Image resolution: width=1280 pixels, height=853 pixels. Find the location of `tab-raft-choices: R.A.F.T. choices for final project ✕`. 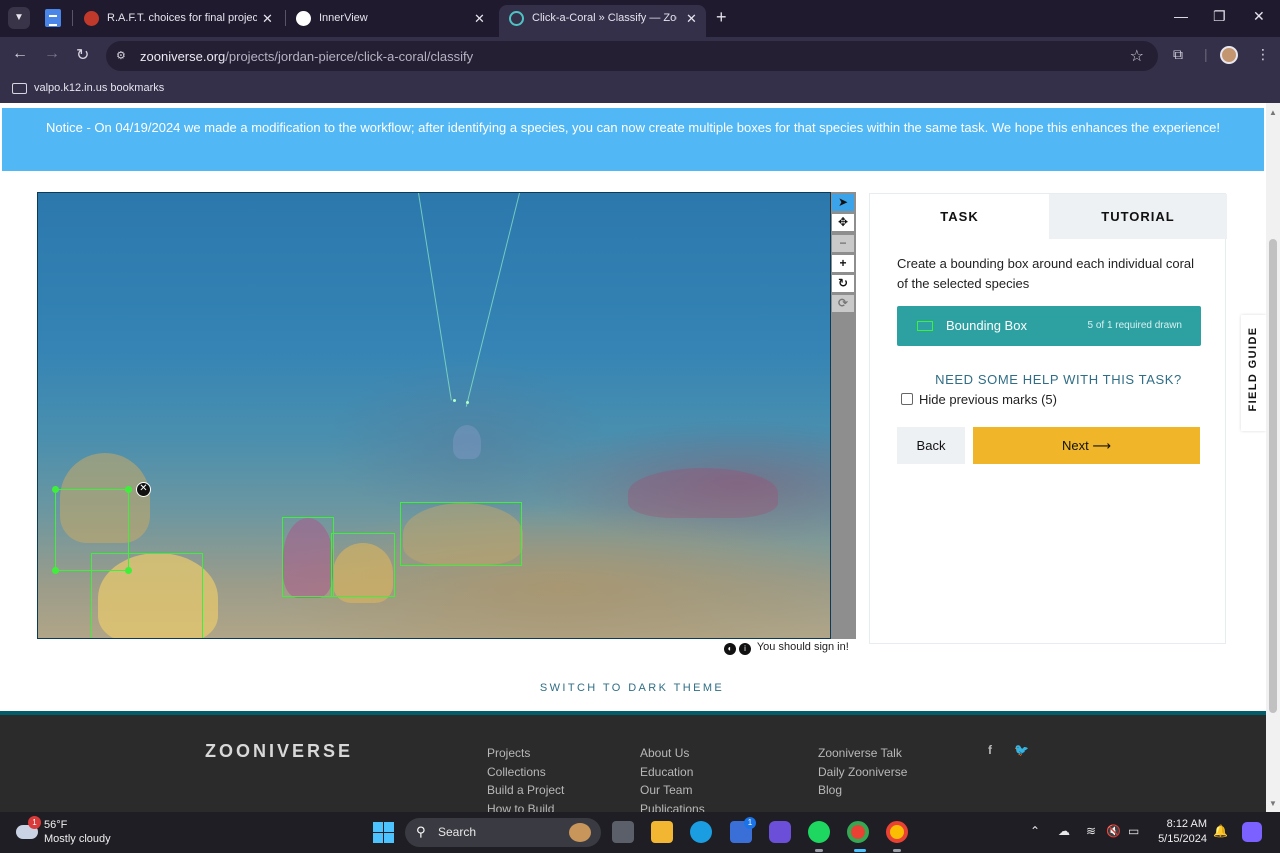

tab-raft-choices: R.A.F.T. choices for final project ✕ is located at coordinates (179, 18).